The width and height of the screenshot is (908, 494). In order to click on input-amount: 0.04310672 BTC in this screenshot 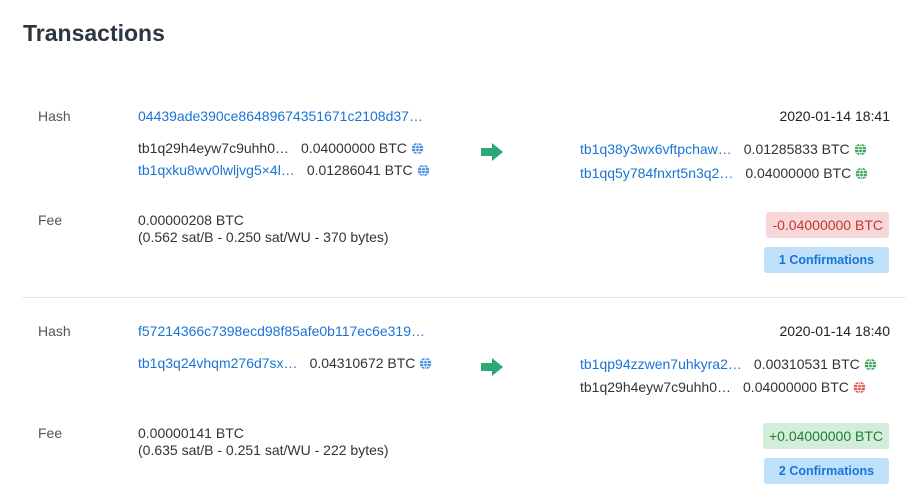, I will do `click(362, 363)`.